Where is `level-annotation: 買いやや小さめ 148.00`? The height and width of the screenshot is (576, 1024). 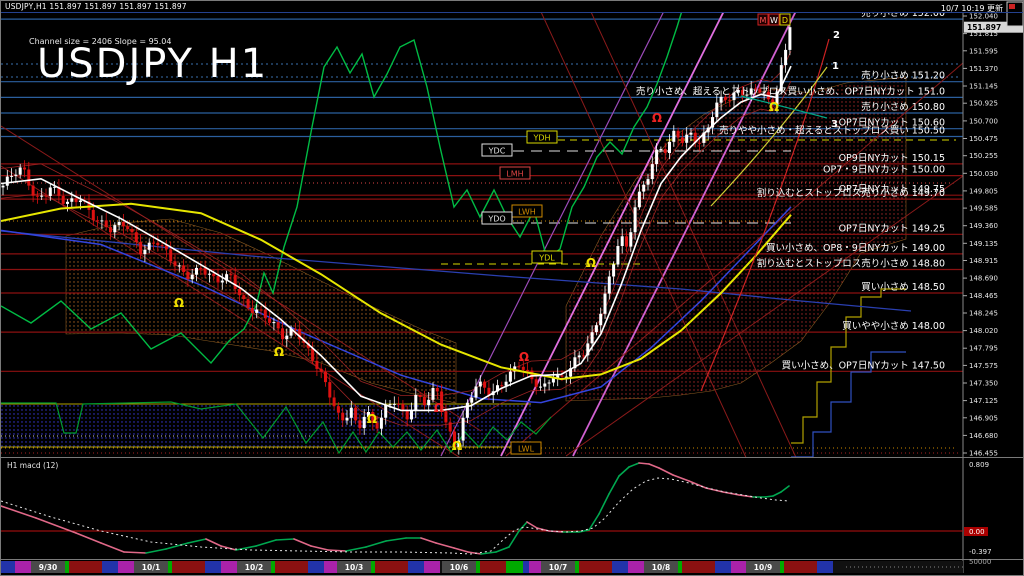 level-annotation: 買いやや小さめ 148.00 is located at coordinates (893, 326).